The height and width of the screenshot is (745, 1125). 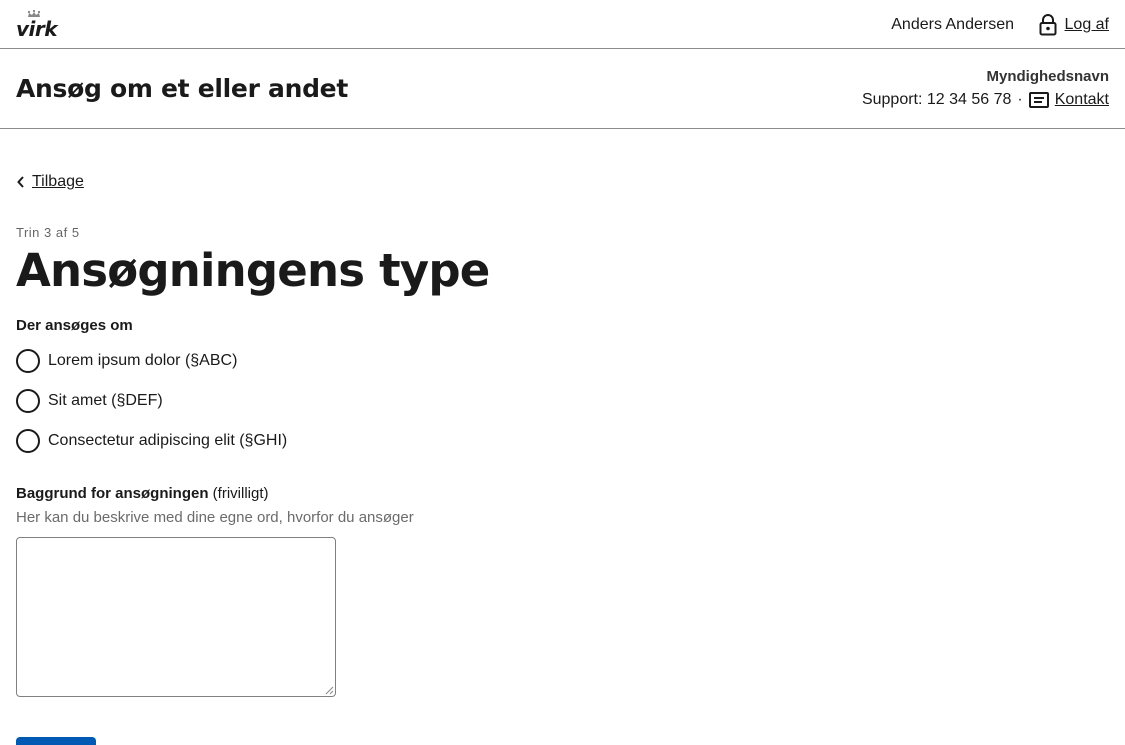 I want to click on lock-icon, so click(x=1048, y=25).